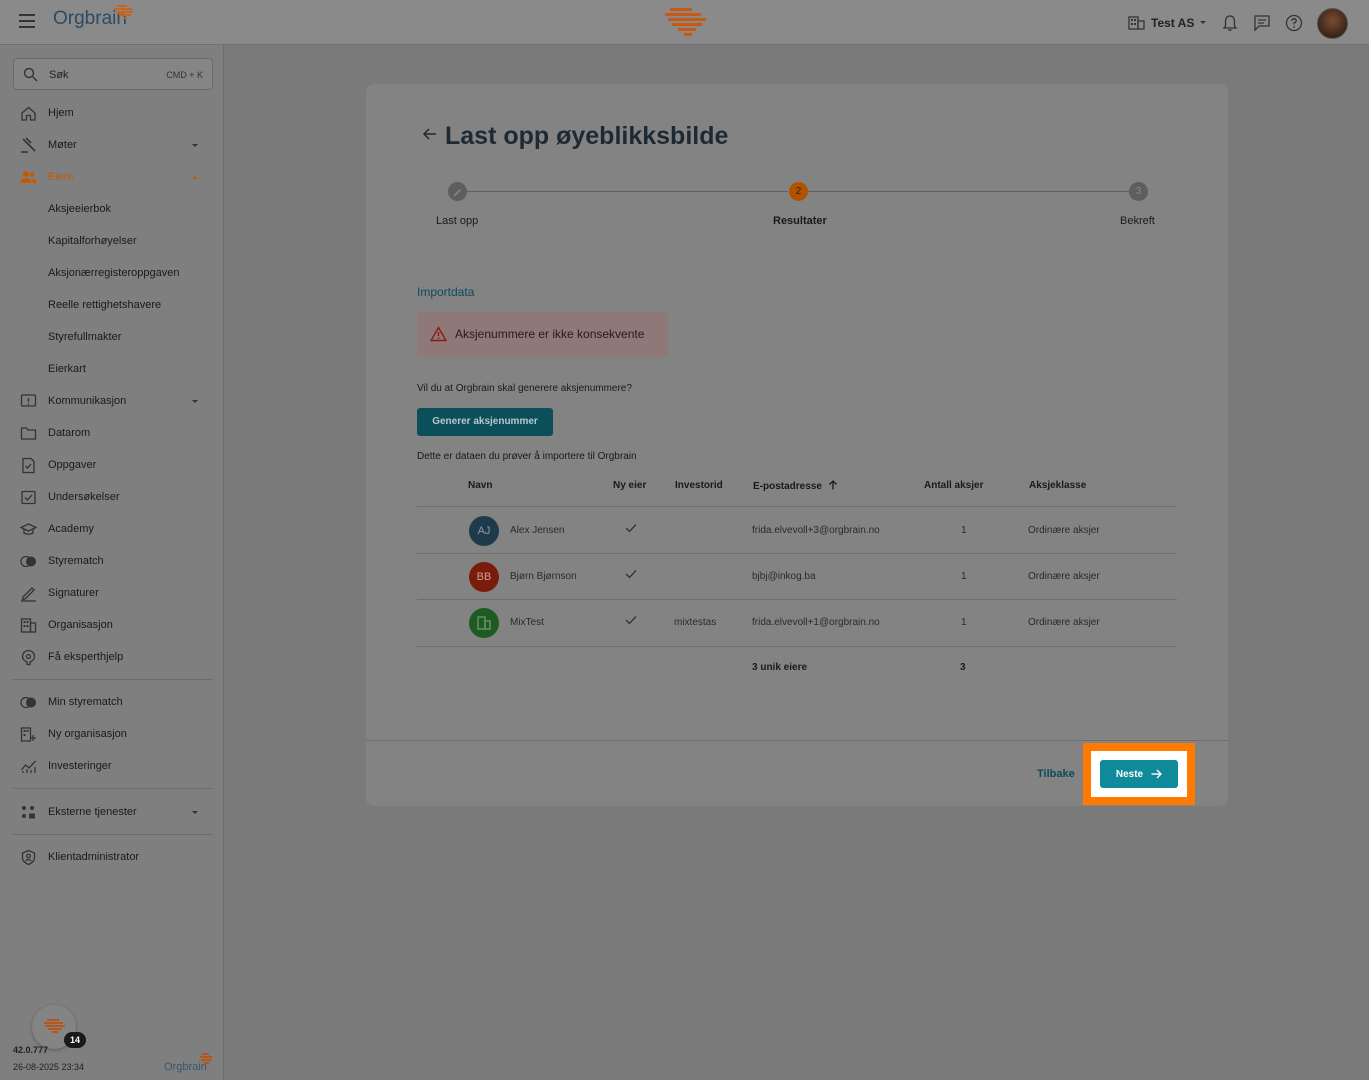 This screenshot has width=1369, height=1080. What do you see at coordinates (784, 576) in the screenshot?
I see `cell-email: bjbj@inkog.ba` at bounding box center [784, 576].